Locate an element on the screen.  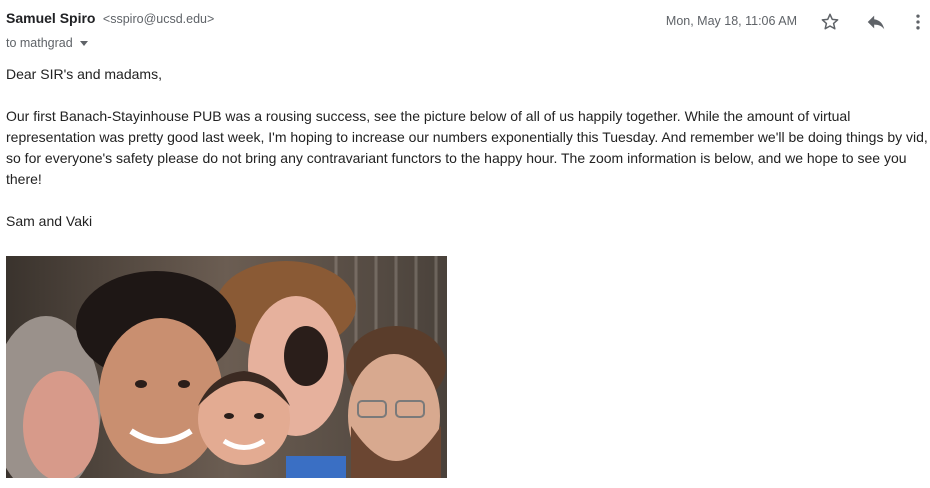
reply-icon is located at coordinates (876, 22).